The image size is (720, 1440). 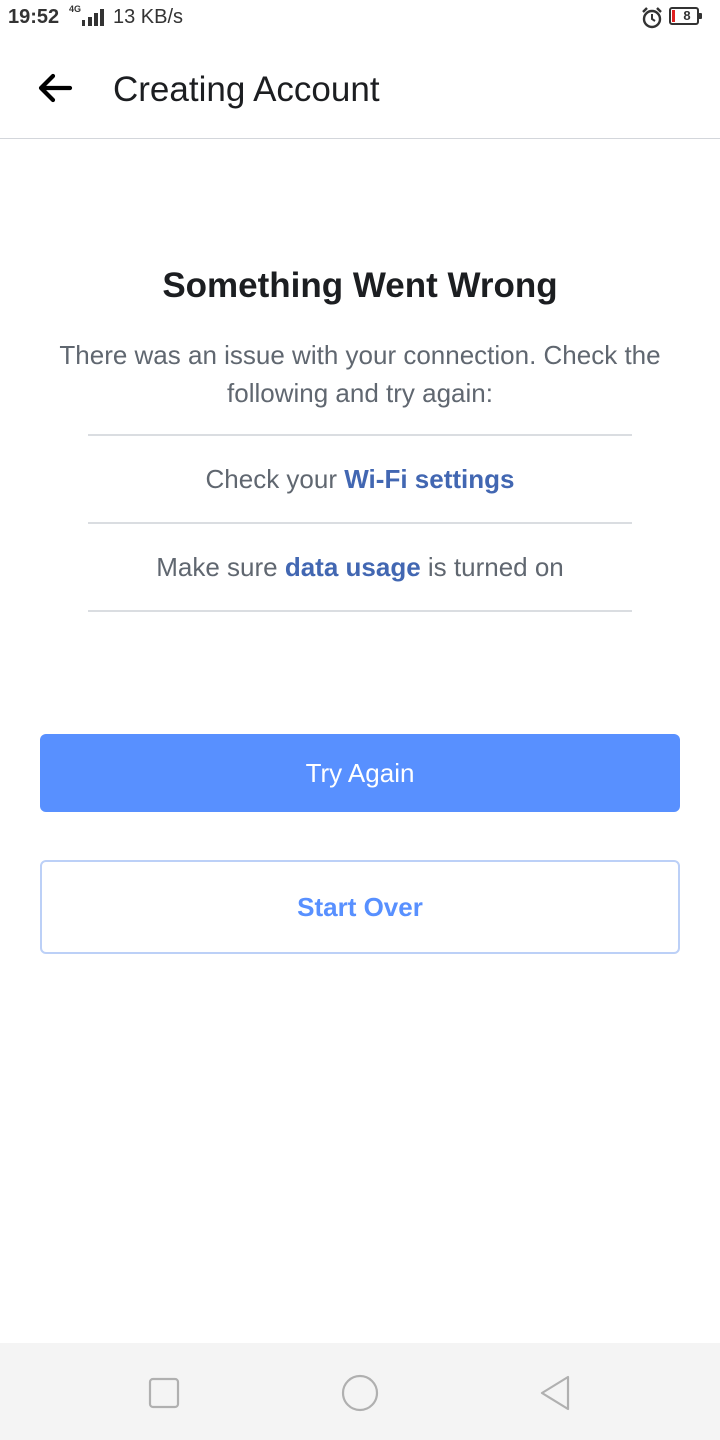 I want to click on status-bar: 19:52 4G 13 KB/s 8, so click(x=360, y=18).